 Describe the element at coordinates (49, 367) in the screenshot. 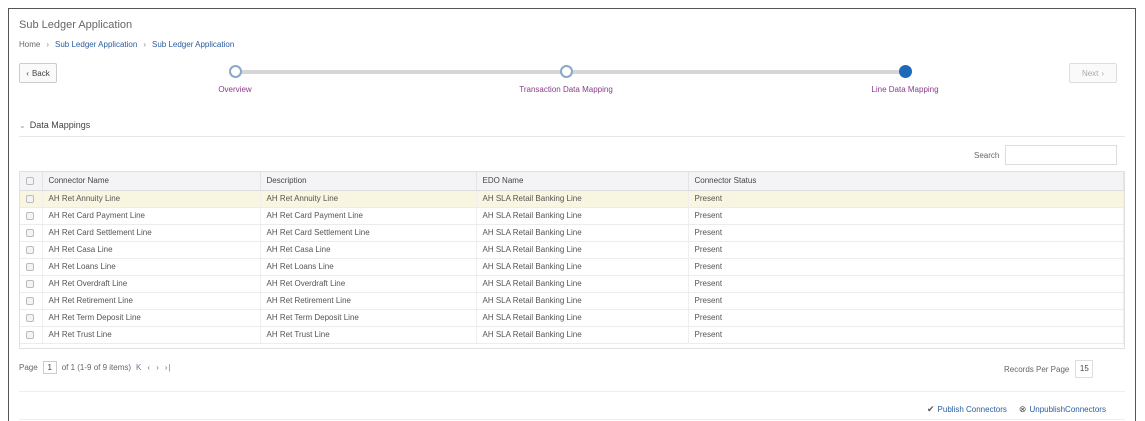

I see `page-number-input: 1` at that location.